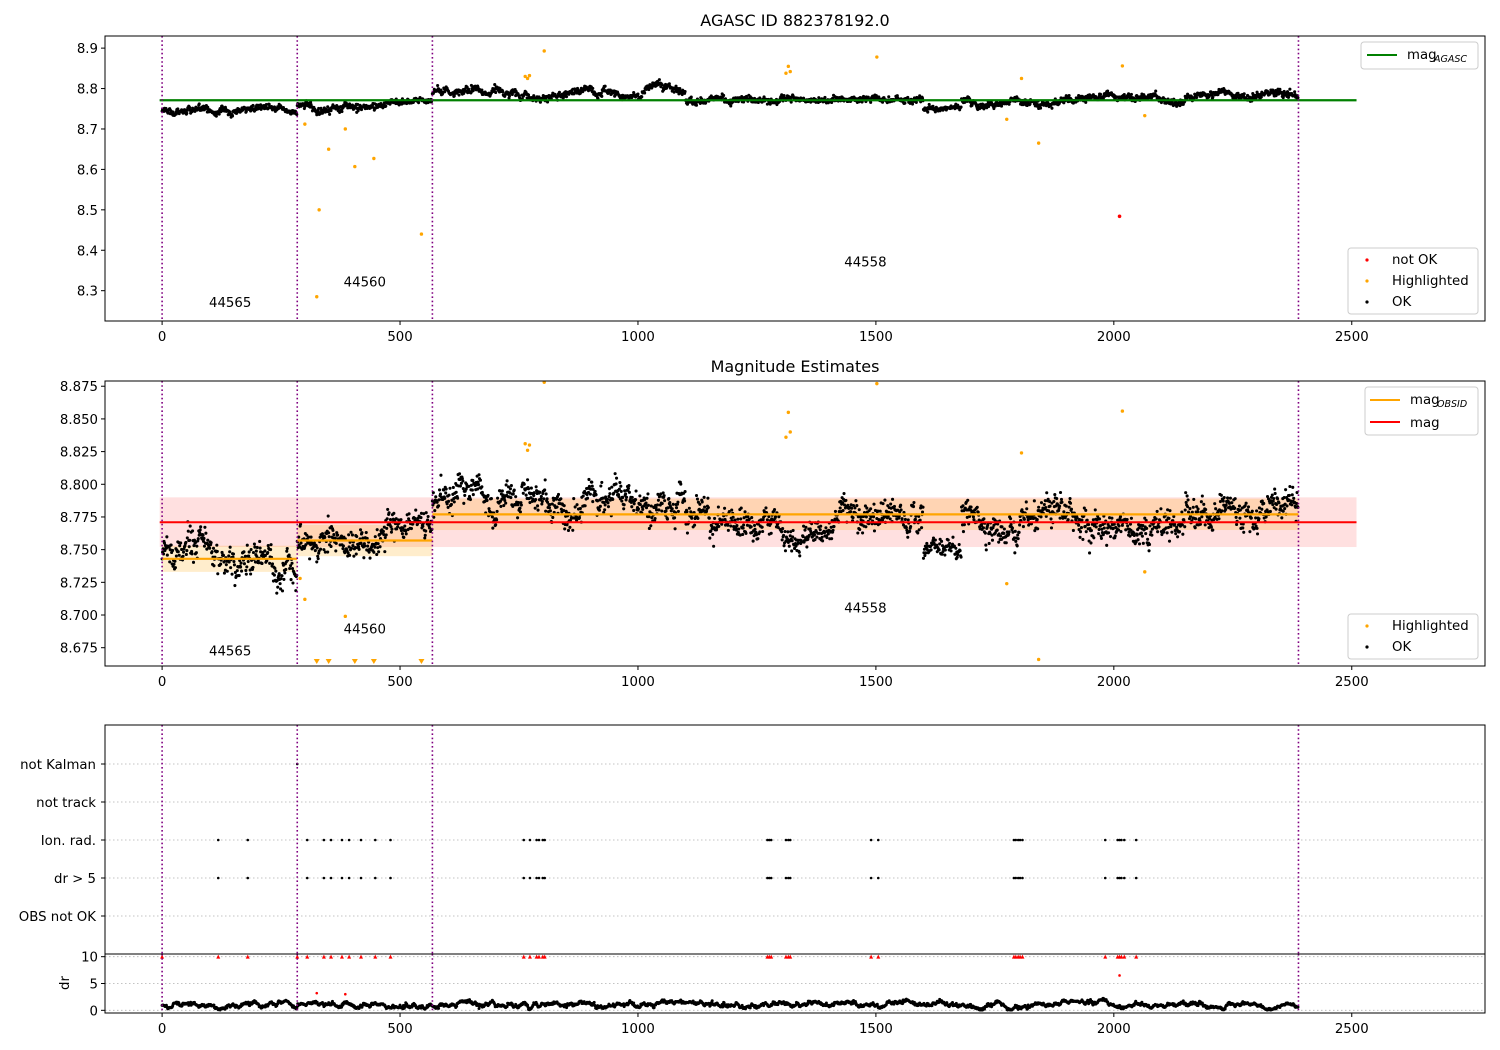  I want to click on y-tick-label: 8.7, so click(87, 130).